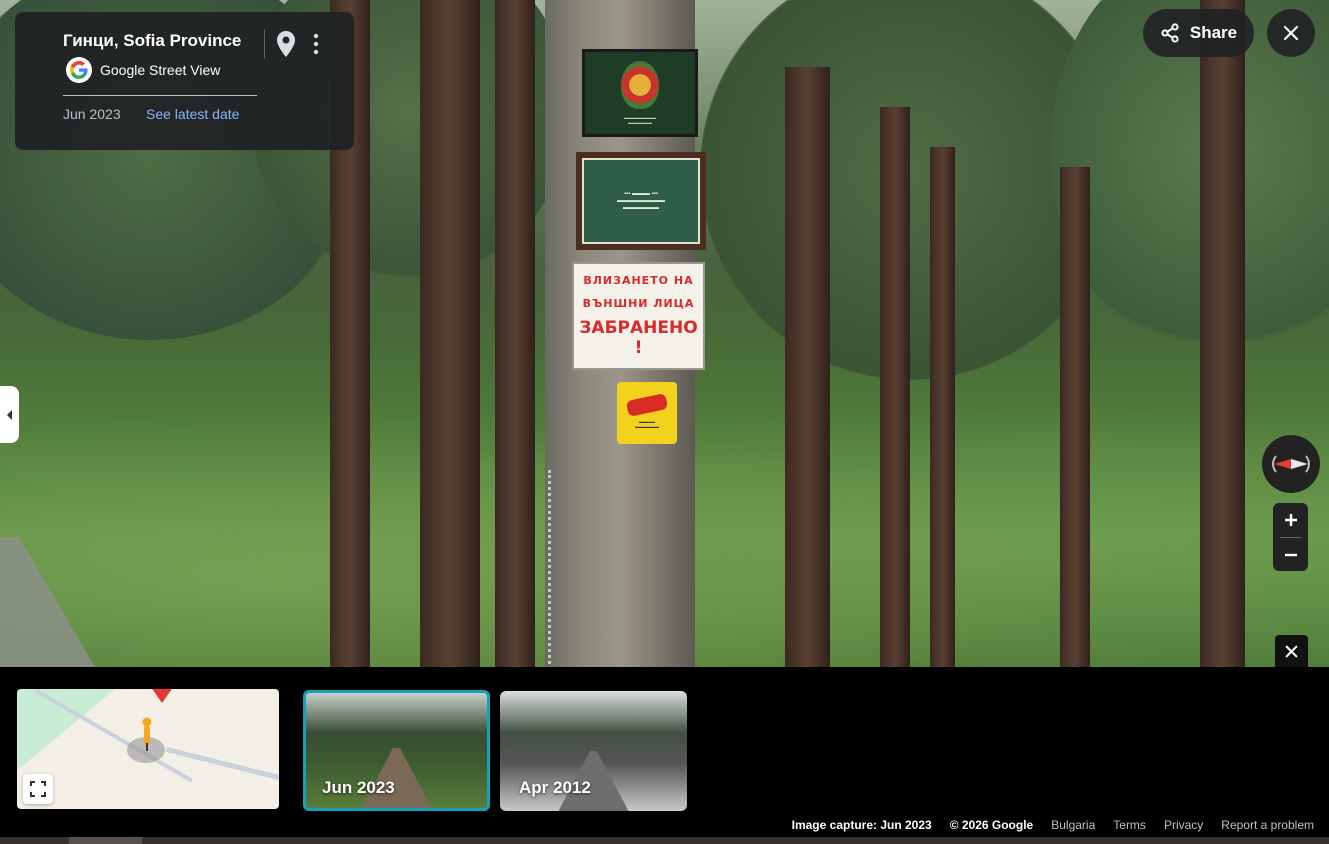  I want to click on more-options-button, so click(316, 44).